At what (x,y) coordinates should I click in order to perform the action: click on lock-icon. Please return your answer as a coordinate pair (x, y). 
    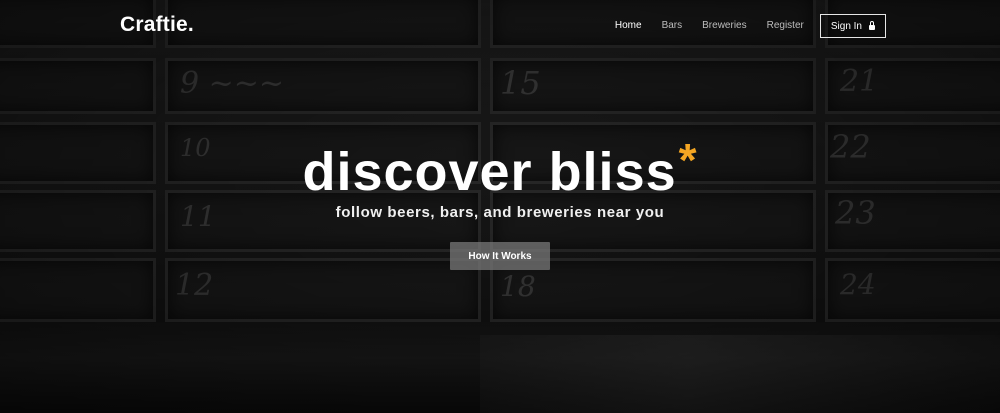
    Looking at the image, I should click on (872, 25).